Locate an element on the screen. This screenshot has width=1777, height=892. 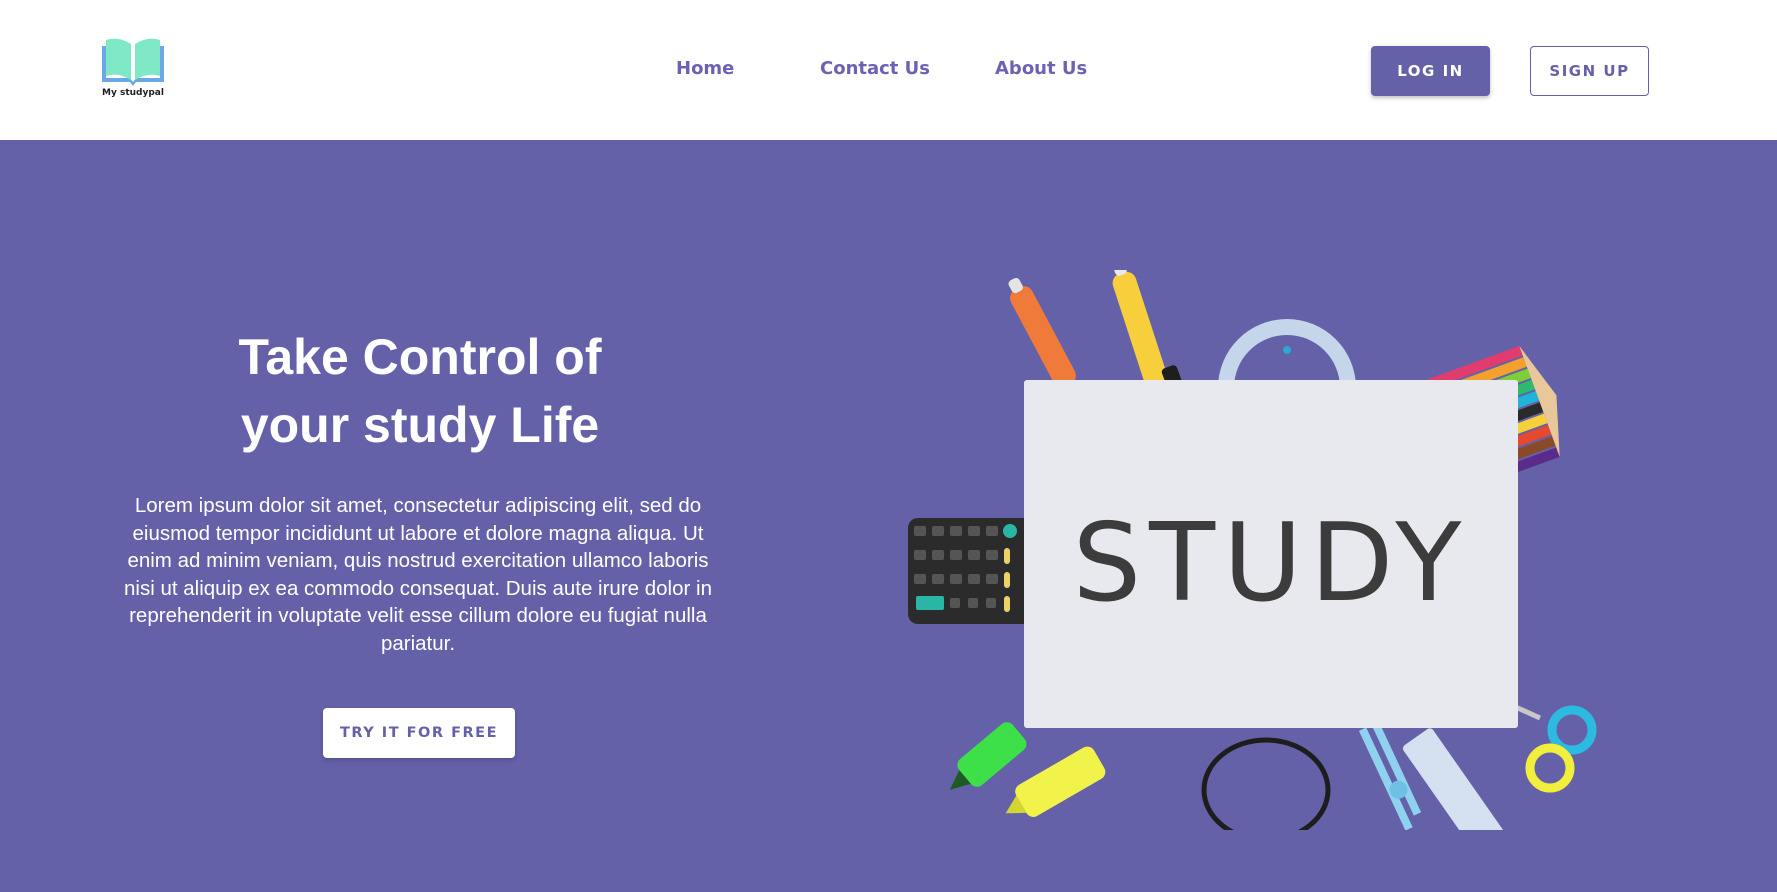
nav-about-us: About Us is located at coordinates (1041, 68).